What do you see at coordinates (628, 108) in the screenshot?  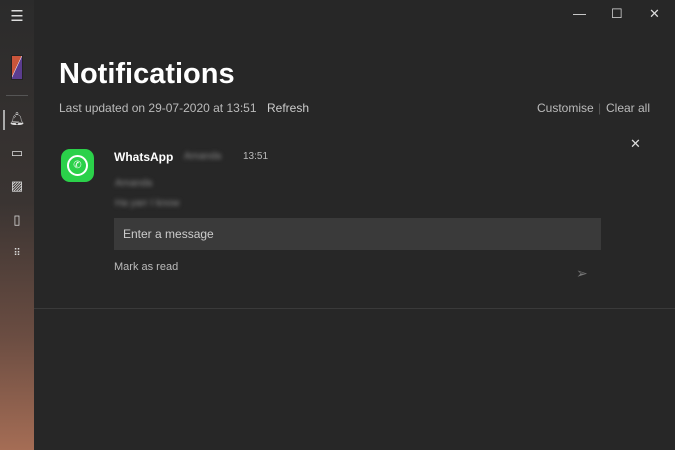 I see `clear-all-link: Clear all` at bounding box center [628, 108].